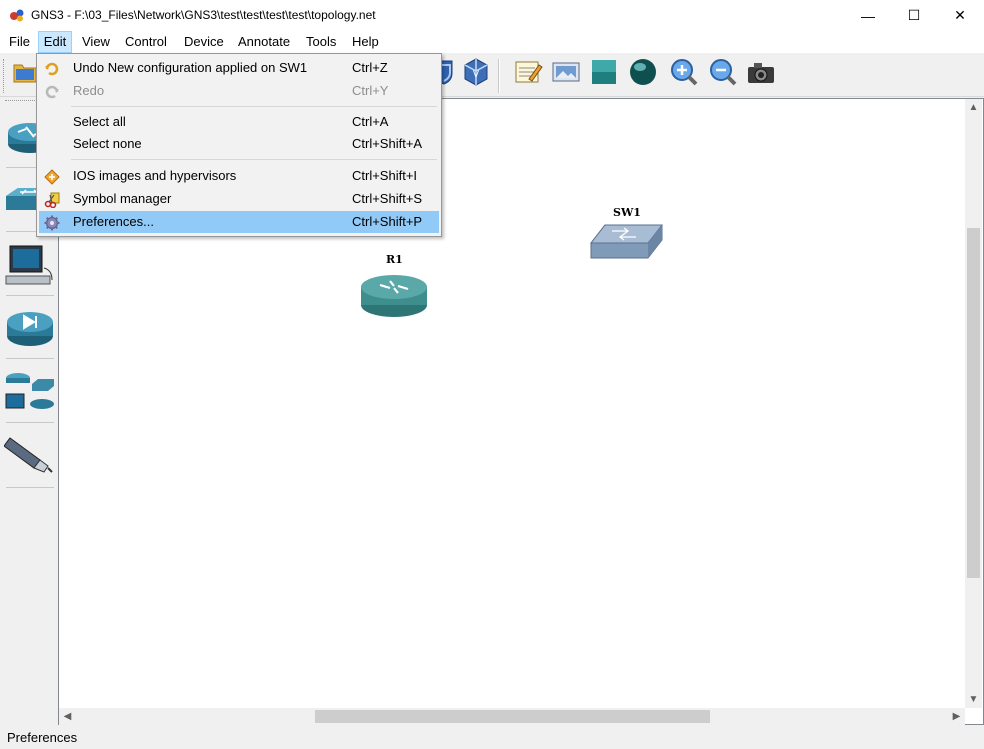 This screenshot has width=984, height=749. I want to click on vertical-scroll-thumb, so click(973, 403).